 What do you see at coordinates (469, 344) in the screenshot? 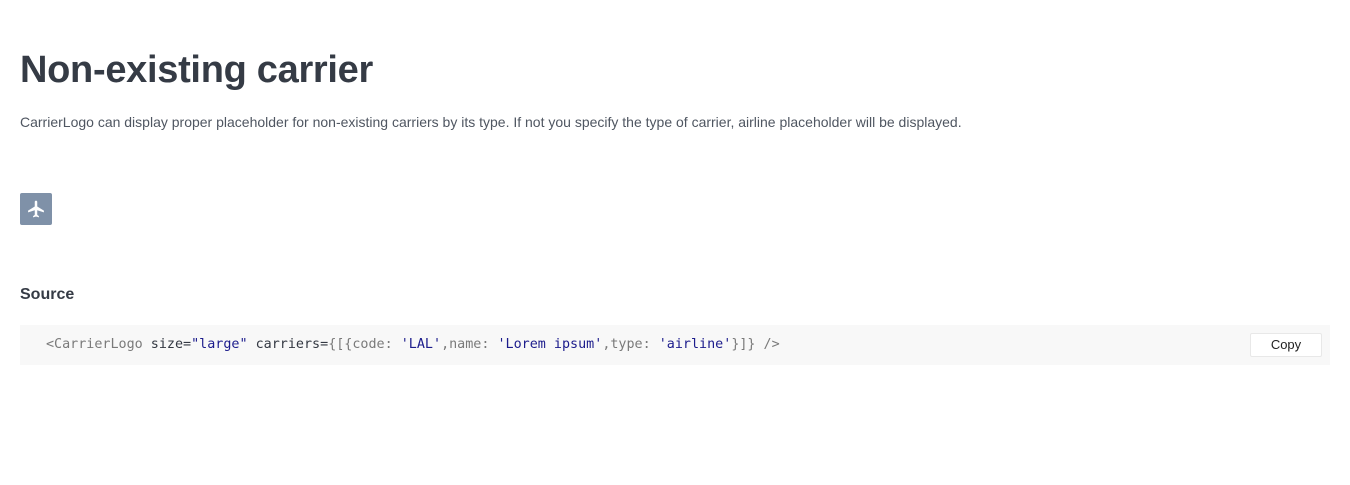
I see `code-key-name: ,name:` at bounding box center [469, 344].